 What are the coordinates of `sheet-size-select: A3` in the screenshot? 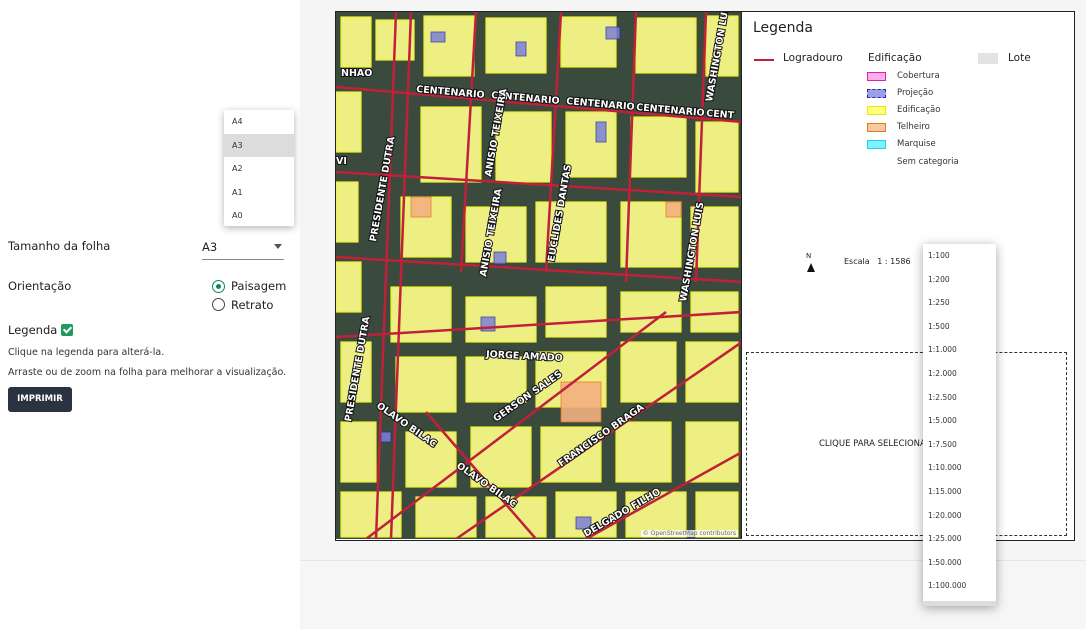 It's located at (243, 249).